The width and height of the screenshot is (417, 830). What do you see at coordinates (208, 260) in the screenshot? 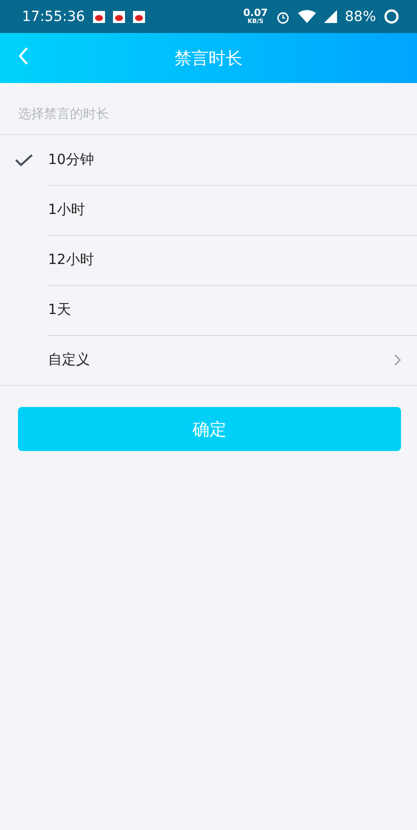
I see `duration-option: 12小时` at bounding box center [208, 260].